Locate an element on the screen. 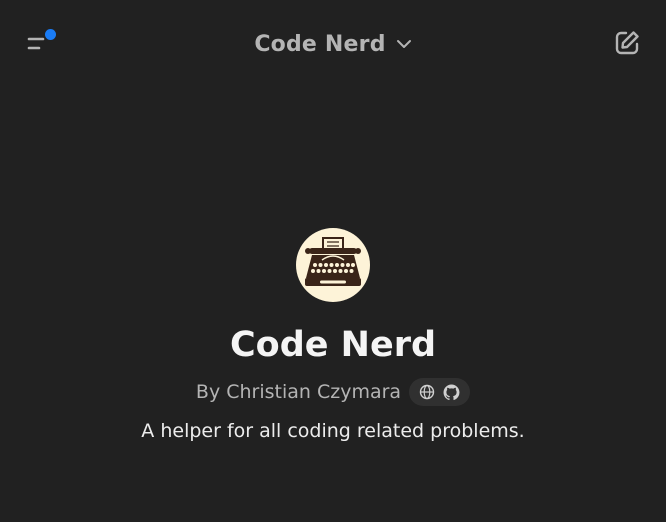  notification-dot is located at coordinates (50, 34).